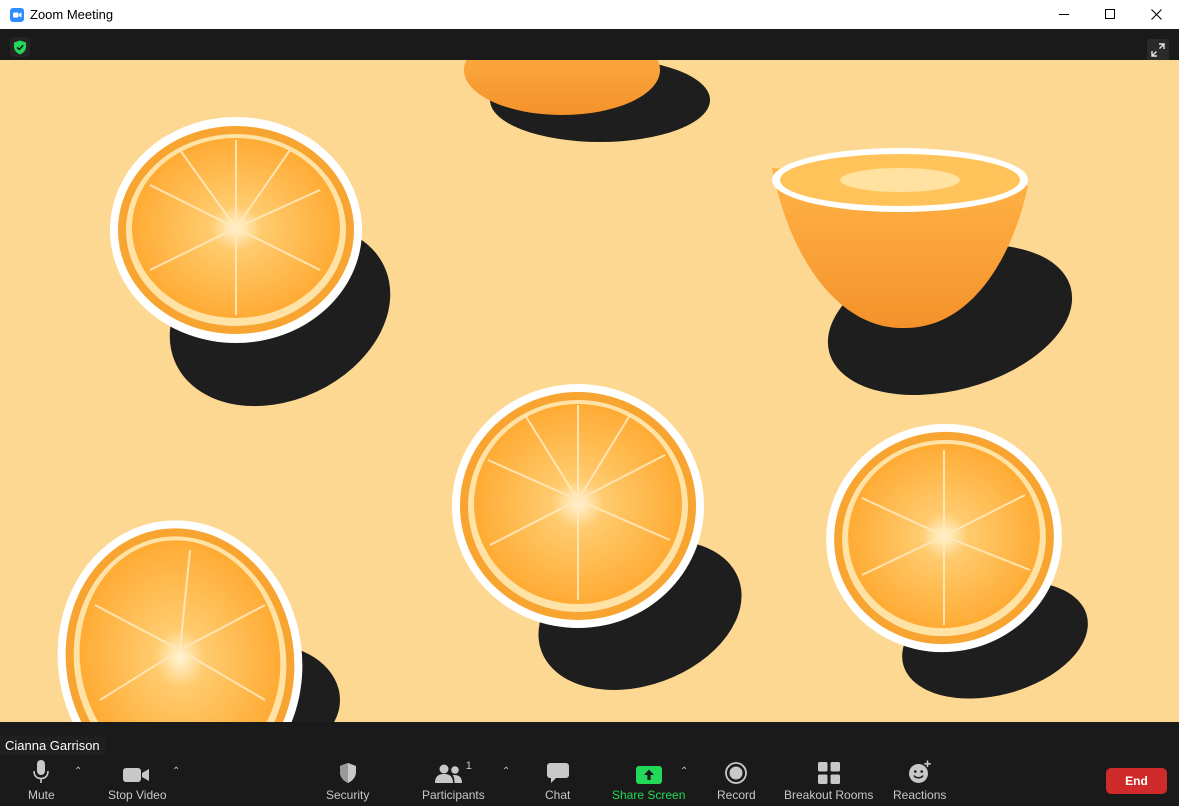 This screenshot has height=806, width=1179. Describe the element at coordinates (176, 771) in the screenshot. I see `video-options-caret: ⌃` at that location.